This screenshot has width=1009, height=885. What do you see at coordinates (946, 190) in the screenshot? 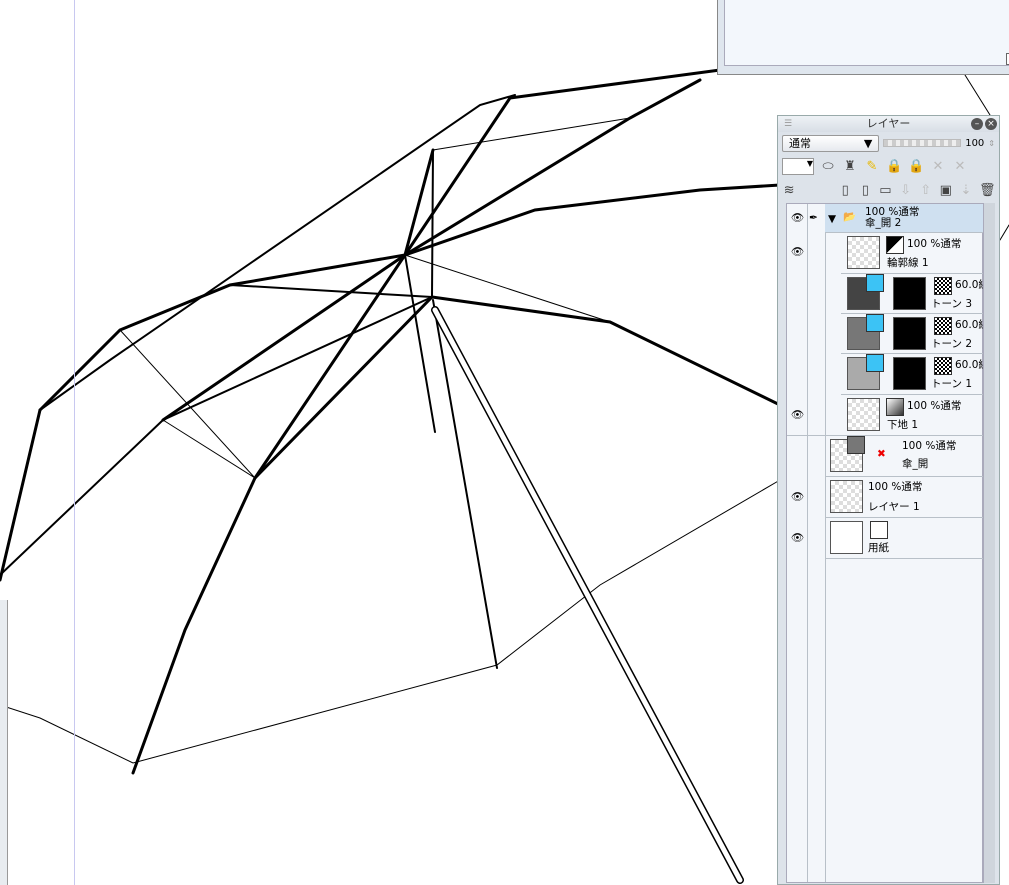
I see `mask-icon: ▣` at bounding box center [946, 190].